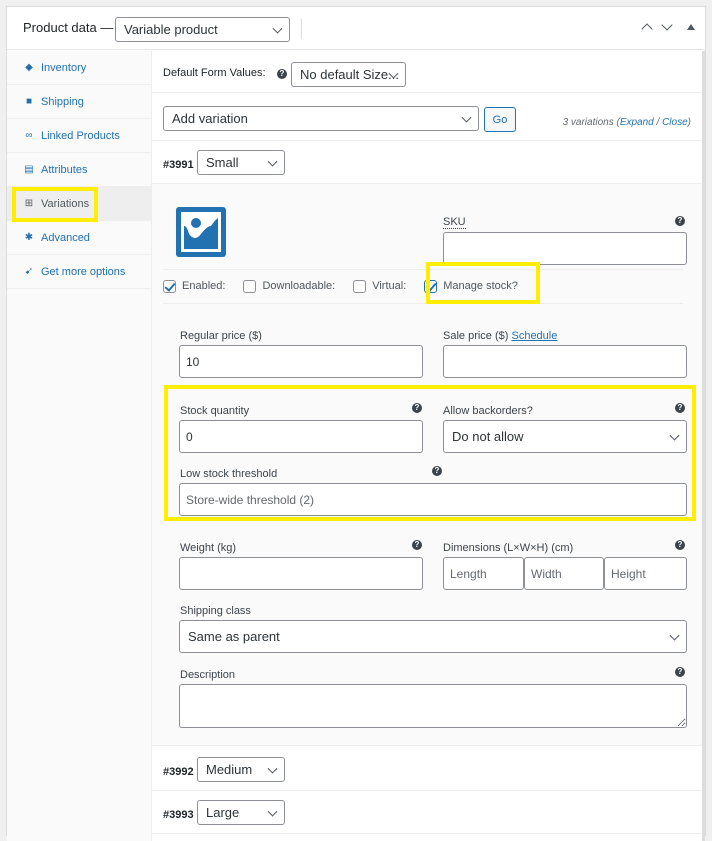  Describe the element at coordinates (500, 119) in the screenshot. I see `go-button: Go` at that location.